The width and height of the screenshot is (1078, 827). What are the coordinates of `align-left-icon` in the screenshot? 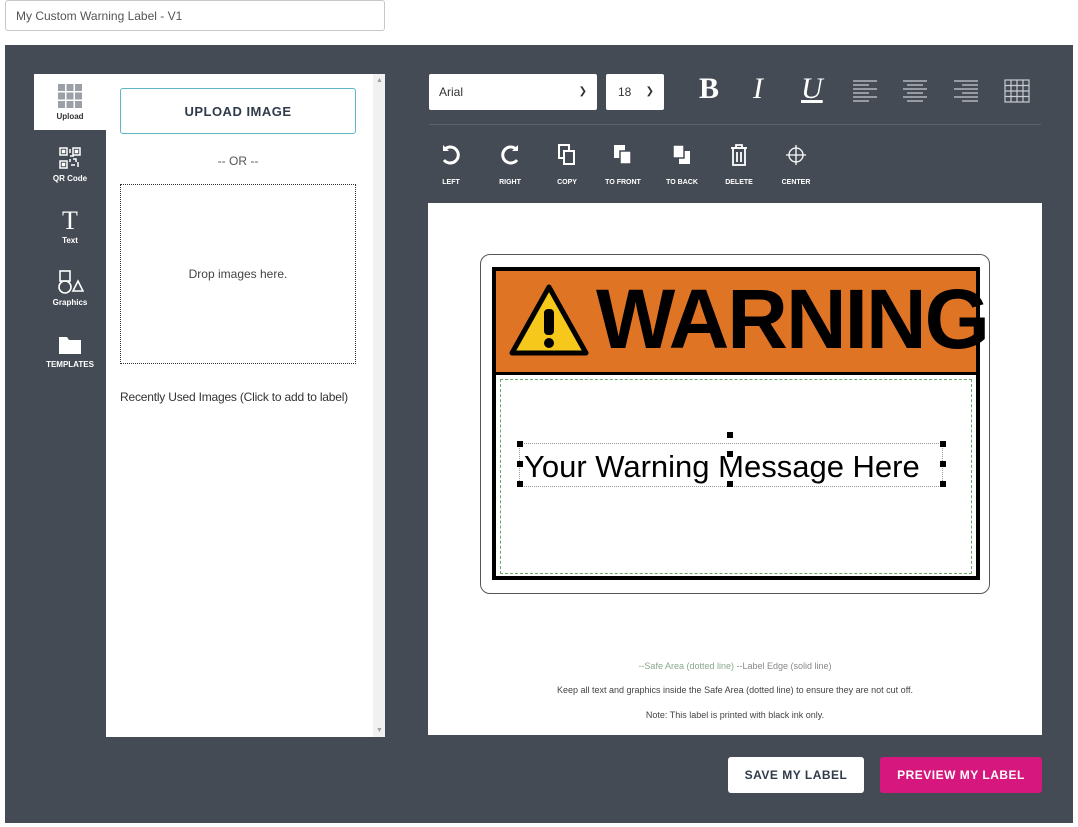 It's located at (865, 91).